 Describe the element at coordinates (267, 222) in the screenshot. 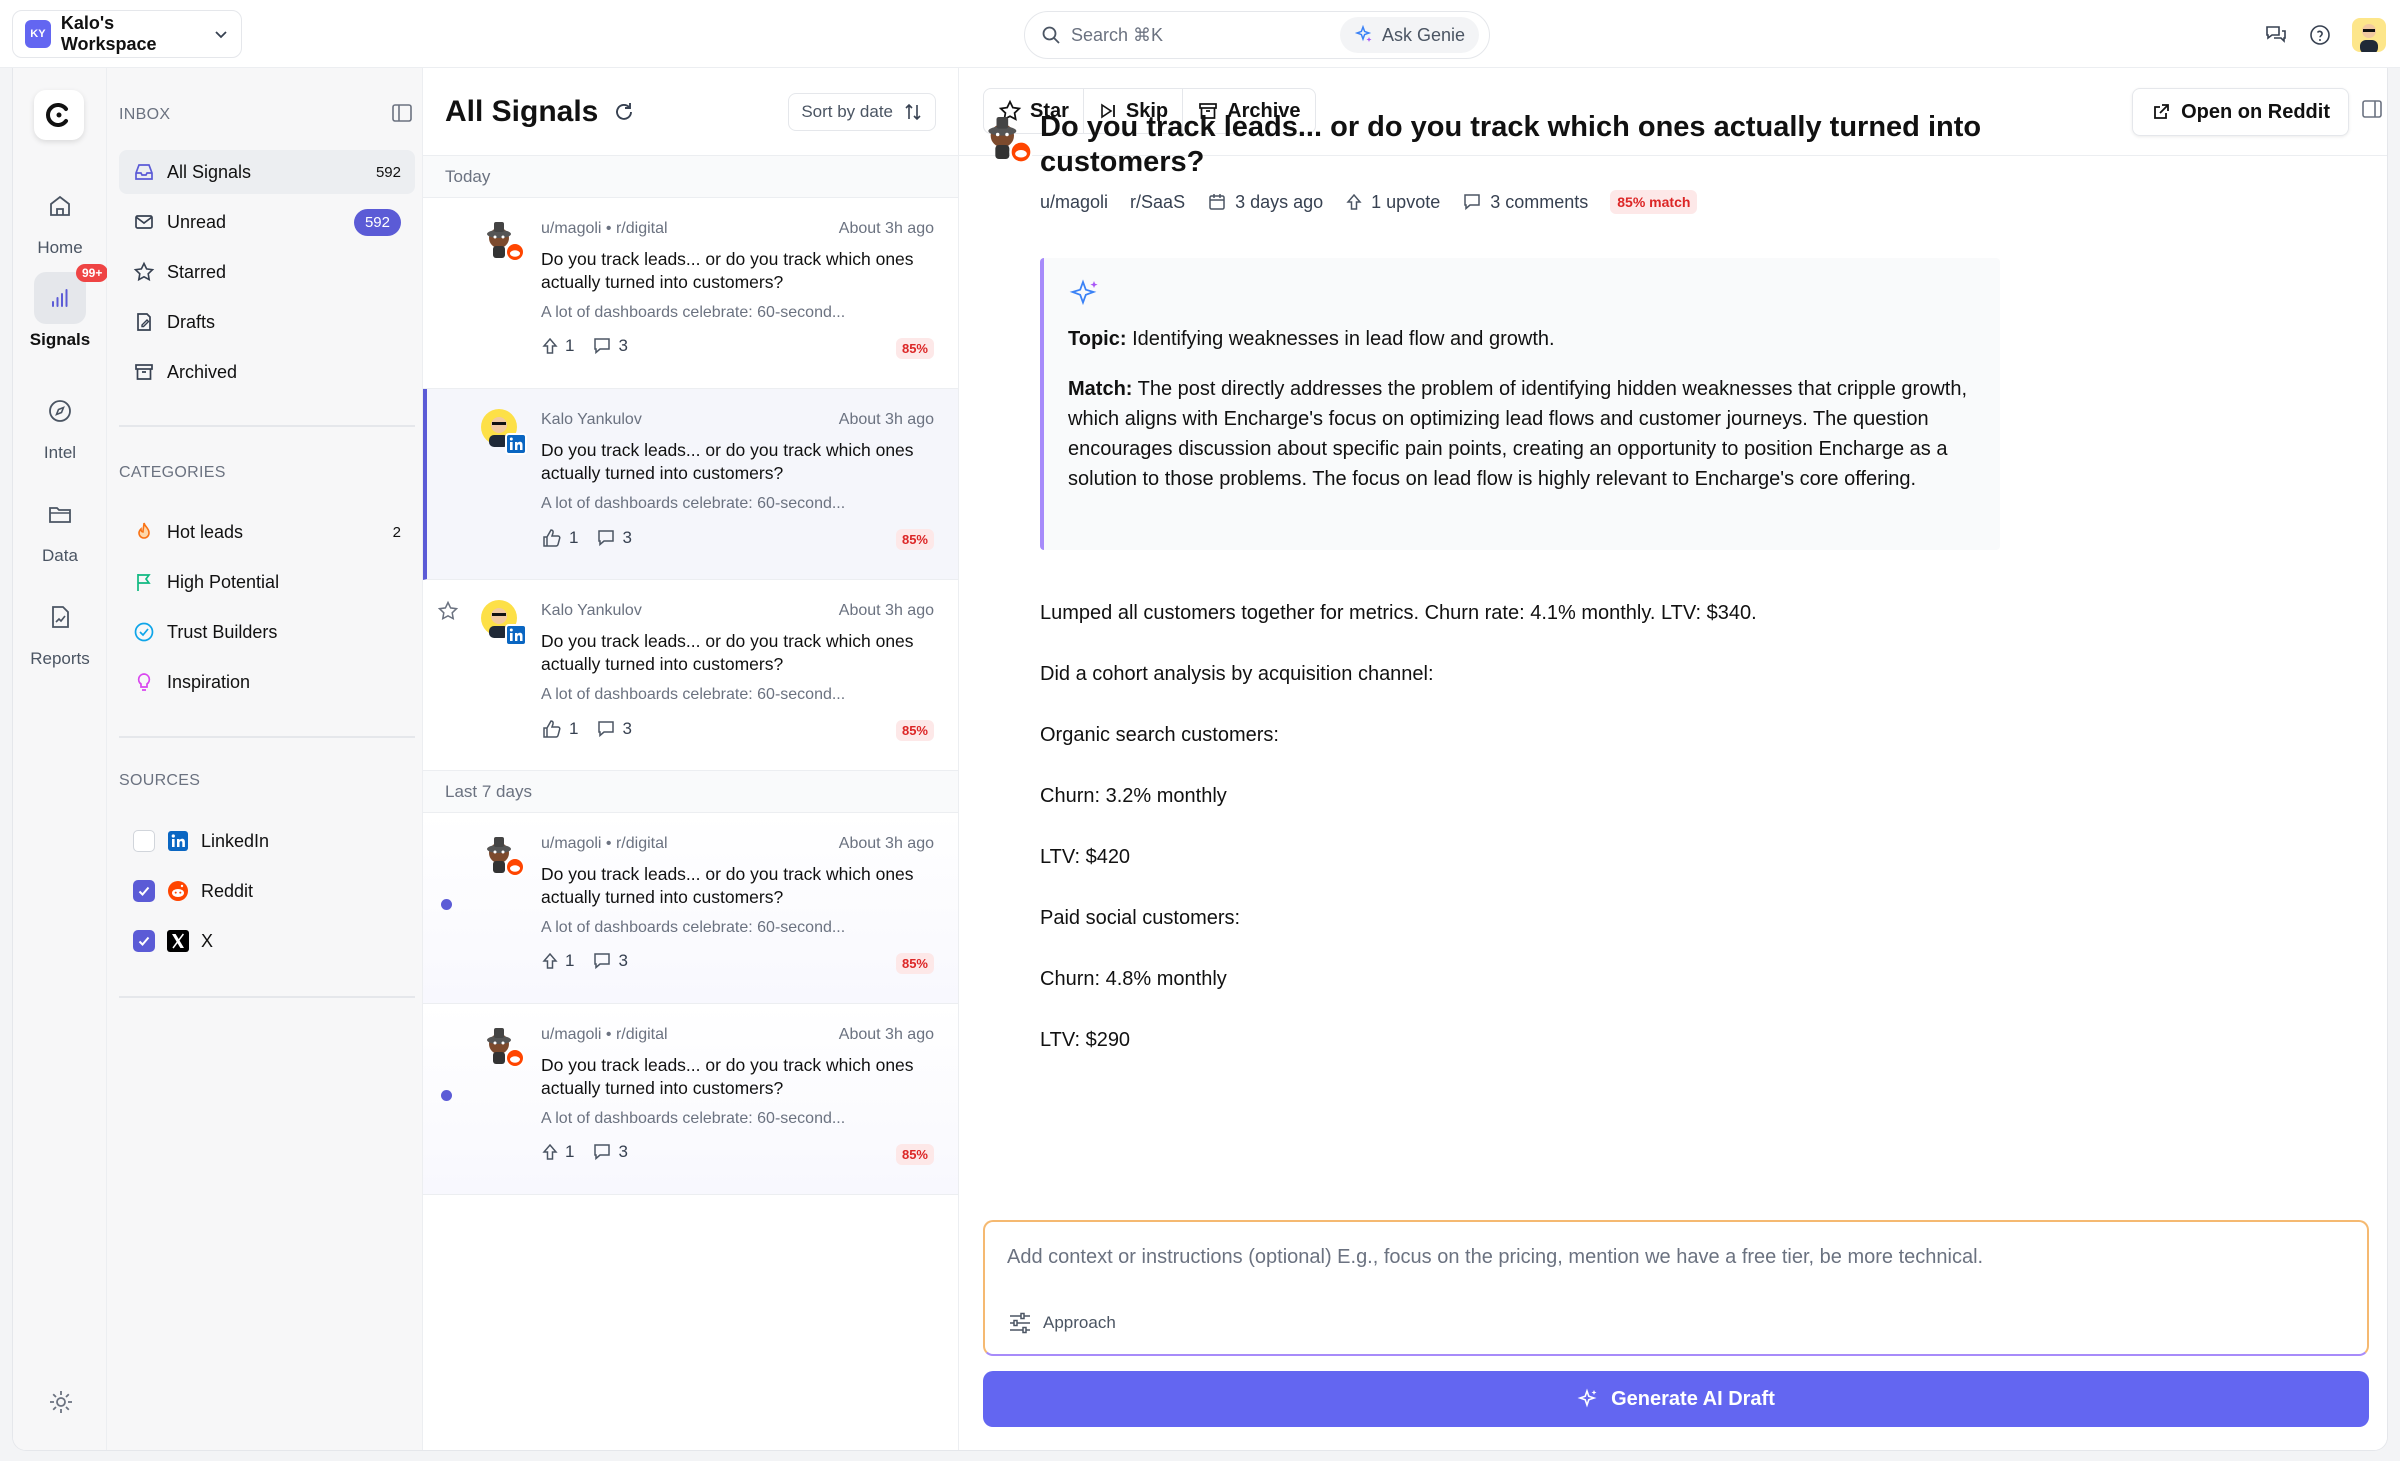

I see `nav-unread: Unread 592` at that location.